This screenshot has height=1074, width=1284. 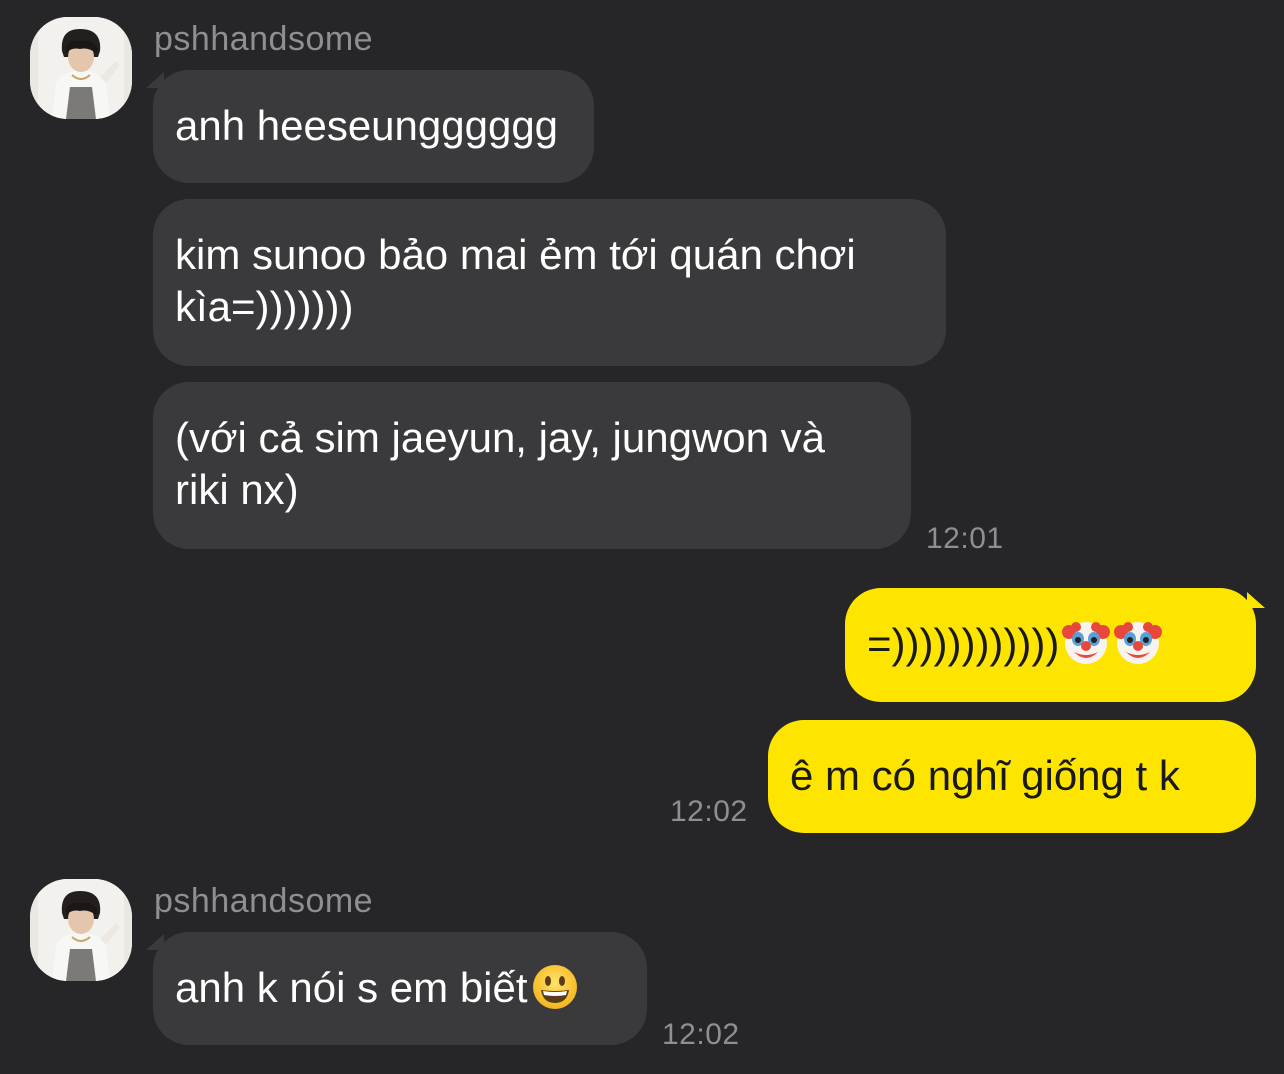 I want to click on message-text: ê m có nghĩ giống t k, so click(x=985, y=775).